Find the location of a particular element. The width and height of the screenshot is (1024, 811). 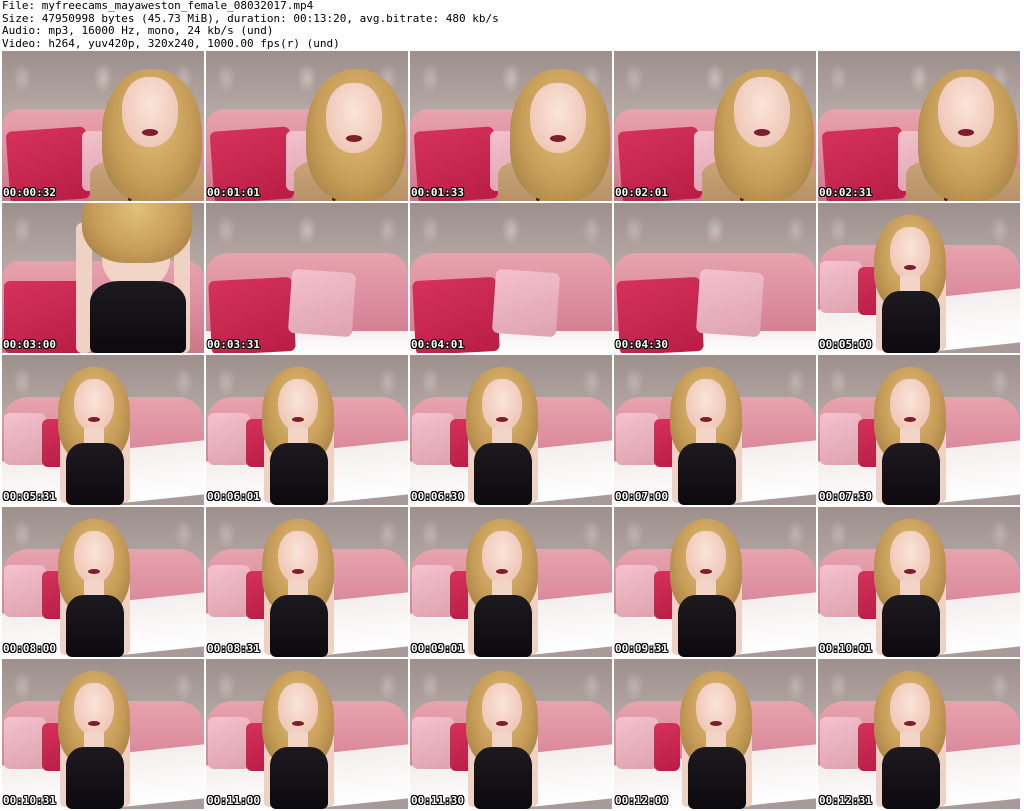

video-thumbnail: 00:11:30 is located at coordinates (511, 734).